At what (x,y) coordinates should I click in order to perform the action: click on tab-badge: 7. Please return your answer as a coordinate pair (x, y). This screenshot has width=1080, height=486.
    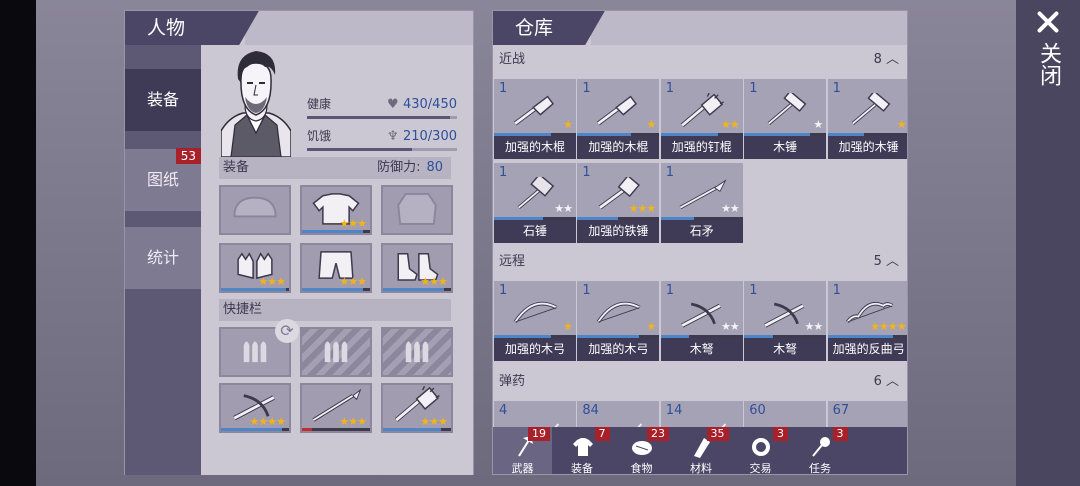
    Looking at the image, I should click on (602, 434).